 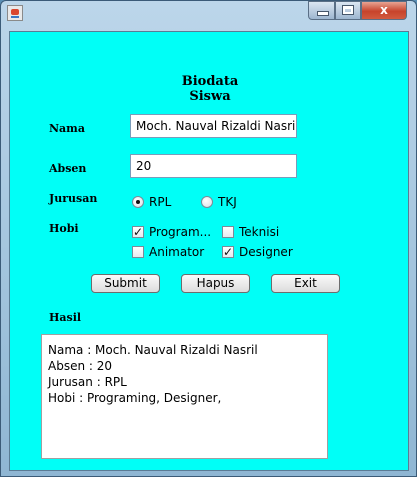 I want to click on checkbox-animator-box, so click(x=138, y=252).